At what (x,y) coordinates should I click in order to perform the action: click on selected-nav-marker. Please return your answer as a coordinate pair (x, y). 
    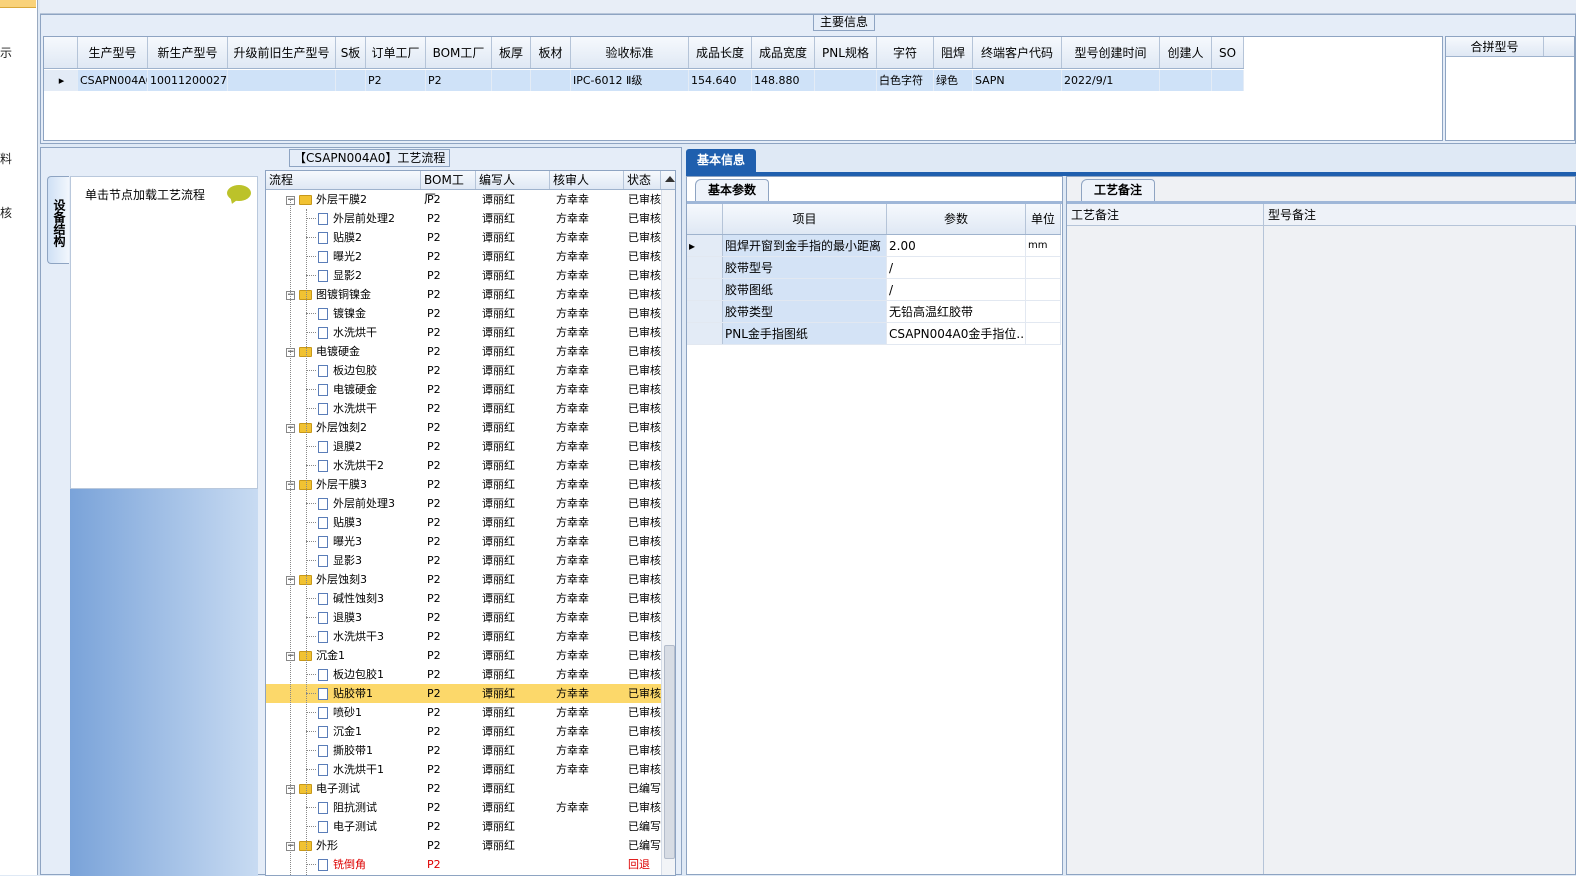
    Looking at the image, I should click on (18, 4).